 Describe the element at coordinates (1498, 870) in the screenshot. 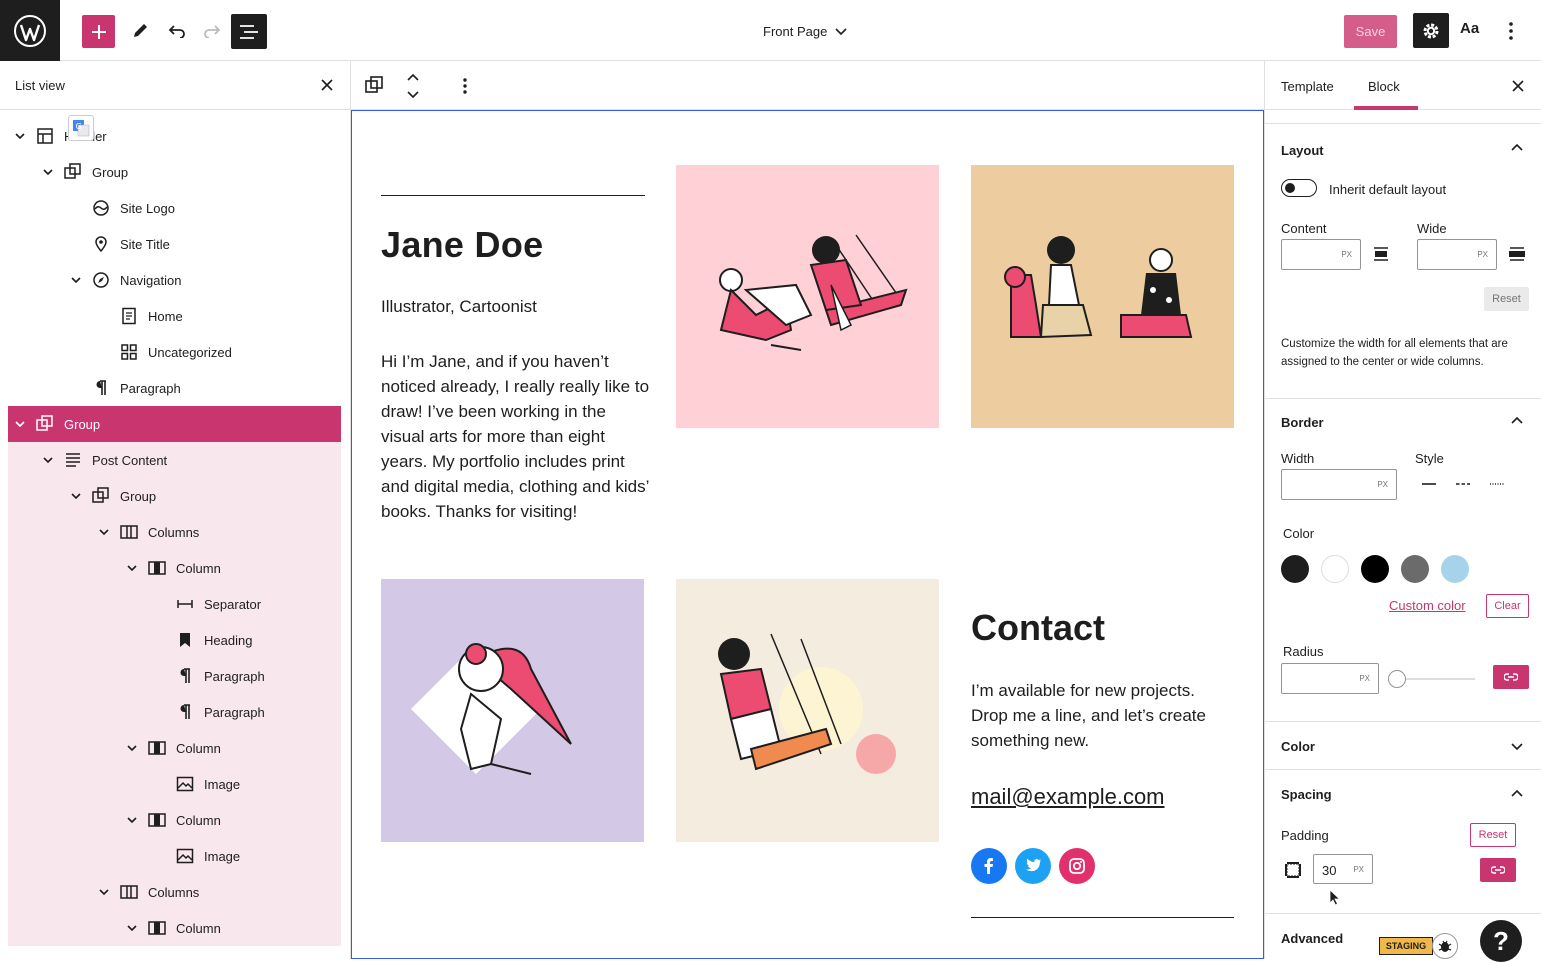

I see `padding-link-button` at that location.